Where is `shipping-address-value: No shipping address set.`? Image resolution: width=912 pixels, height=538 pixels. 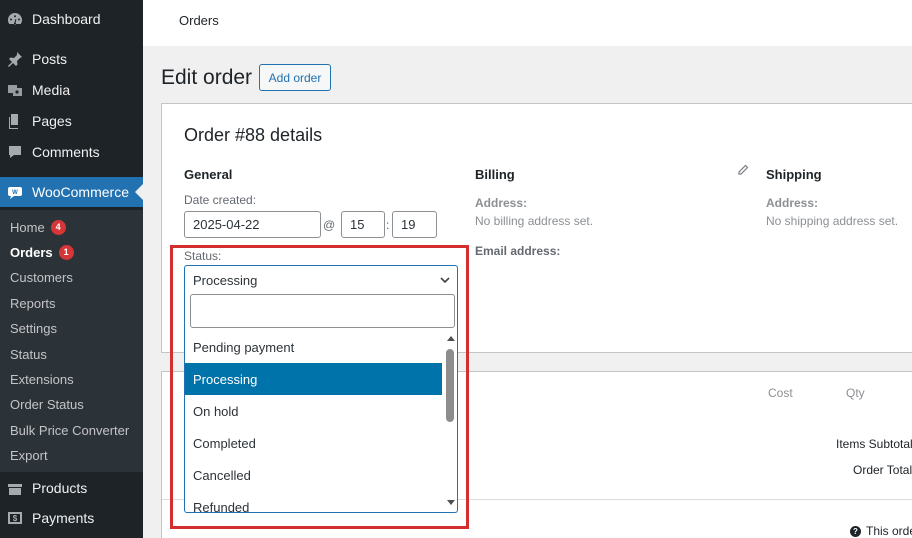 shipping-address-value: No shipping address set. is located at coordinates (832, 221).